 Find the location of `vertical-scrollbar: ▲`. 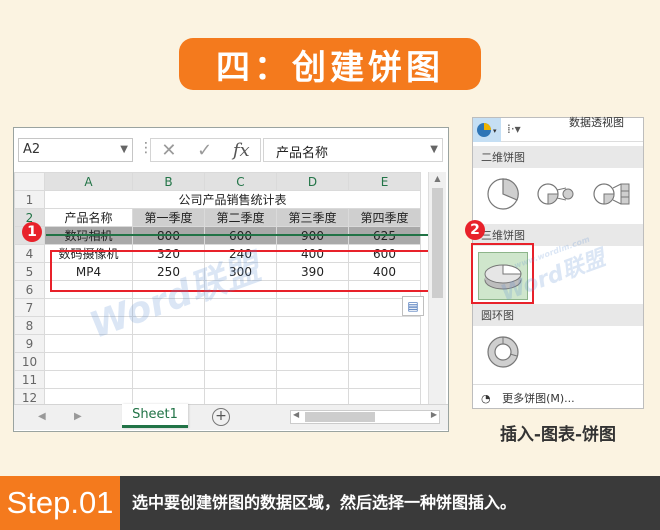

vertical-scrollbar: ▲ is located at coordinates (437, 288).